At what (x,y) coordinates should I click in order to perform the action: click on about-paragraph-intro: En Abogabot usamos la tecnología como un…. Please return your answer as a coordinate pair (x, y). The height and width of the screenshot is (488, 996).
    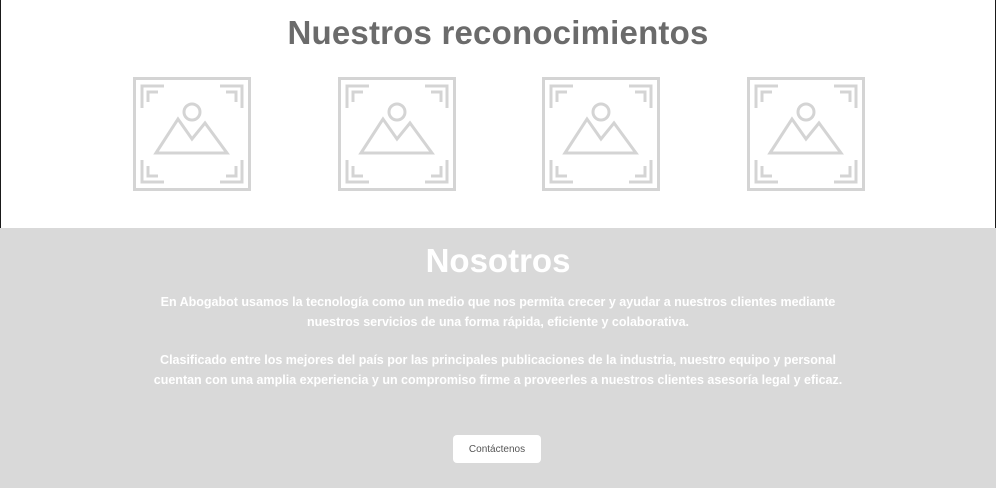
    Looking at the image, I should click on (498, 312).